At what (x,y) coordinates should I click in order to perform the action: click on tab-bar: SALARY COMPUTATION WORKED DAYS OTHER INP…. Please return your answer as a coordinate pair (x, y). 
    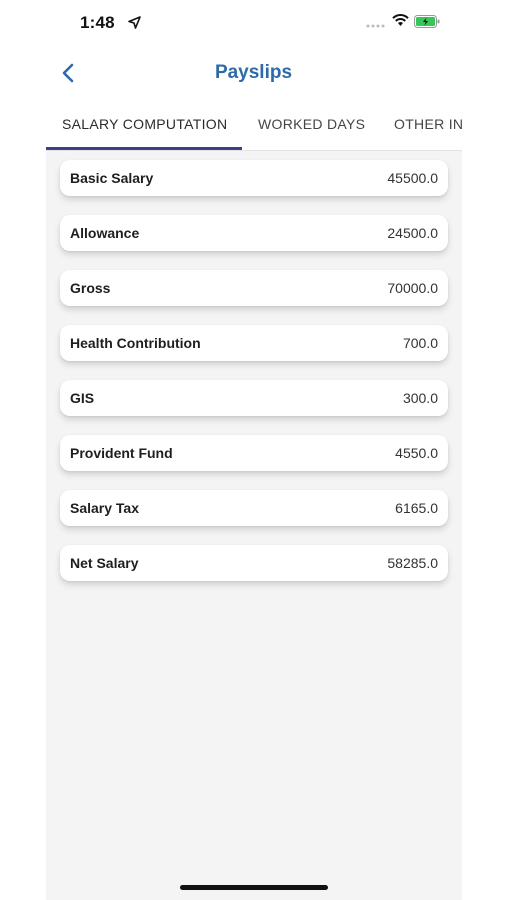
    Looking at the image, I should click on (254, 125).